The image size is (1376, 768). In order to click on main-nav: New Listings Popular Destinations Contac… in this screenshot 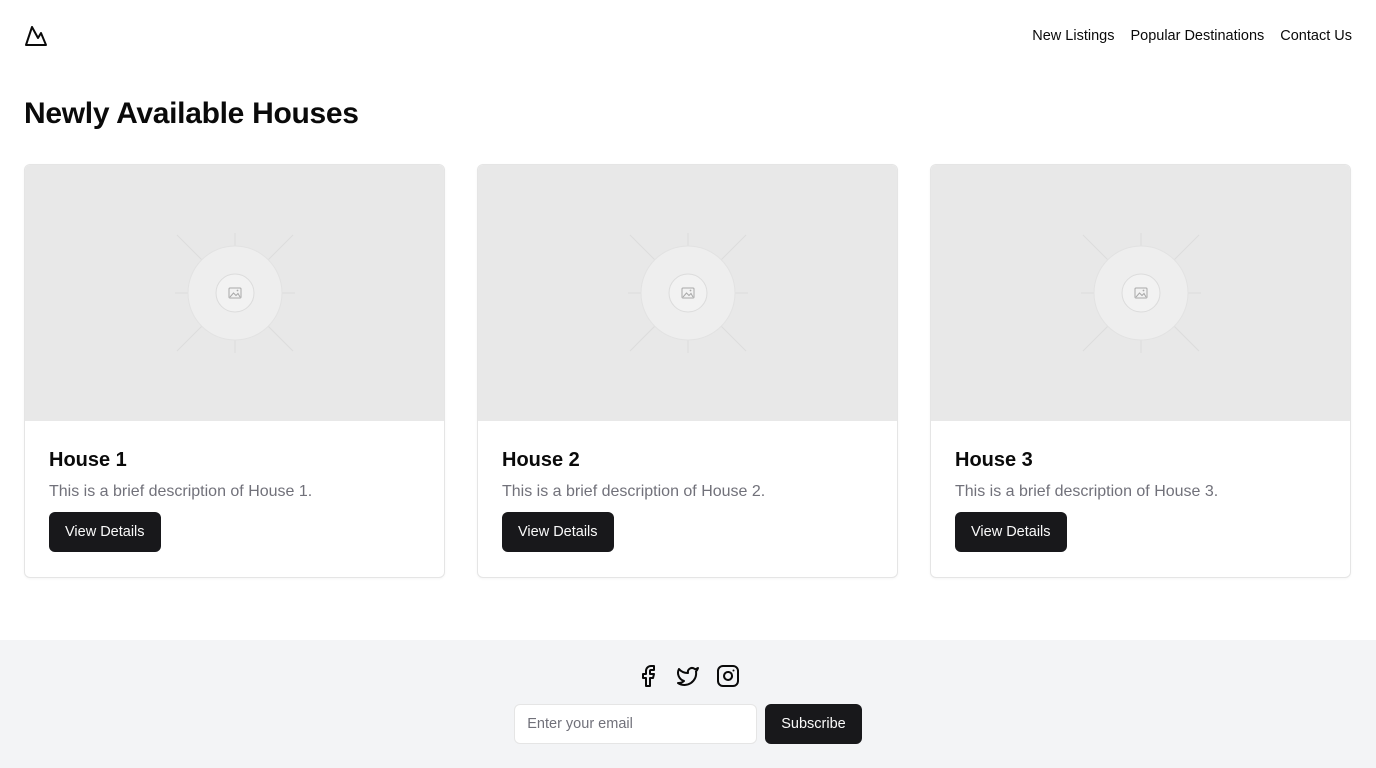, I will do `click(1192, 36)`.